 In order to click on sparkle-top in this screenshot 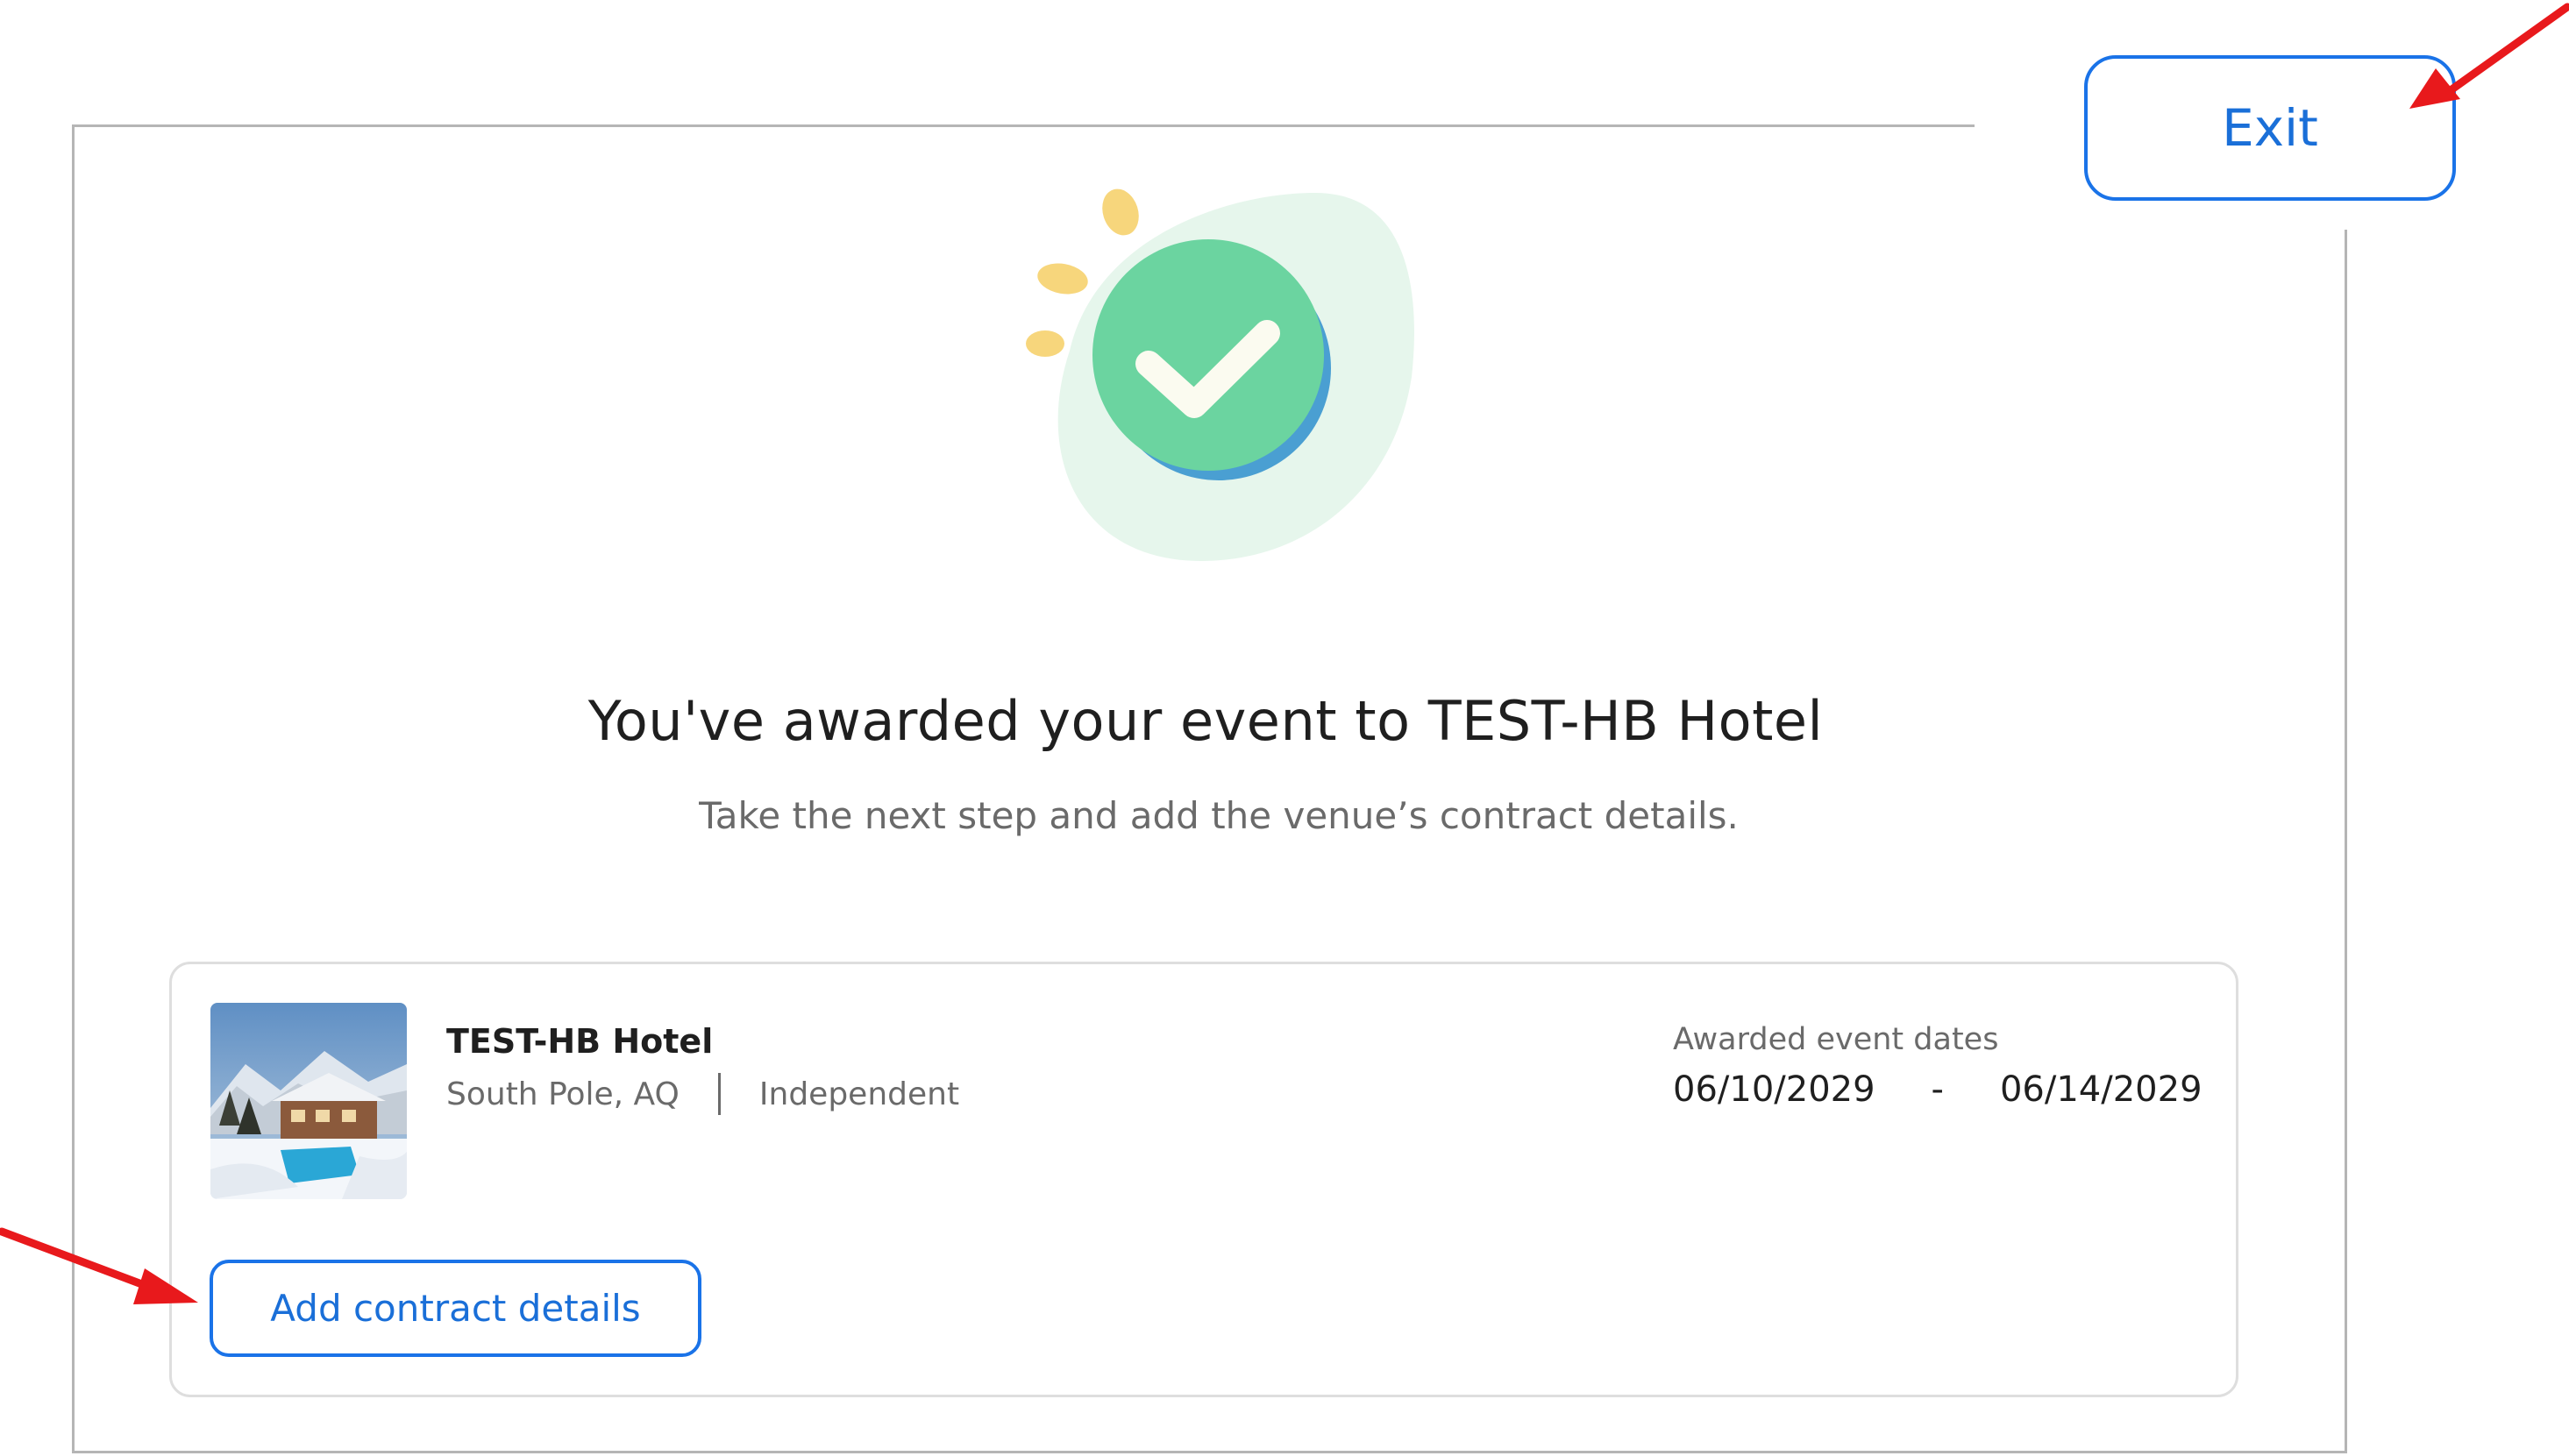, I will do `click(1120, 212)`.